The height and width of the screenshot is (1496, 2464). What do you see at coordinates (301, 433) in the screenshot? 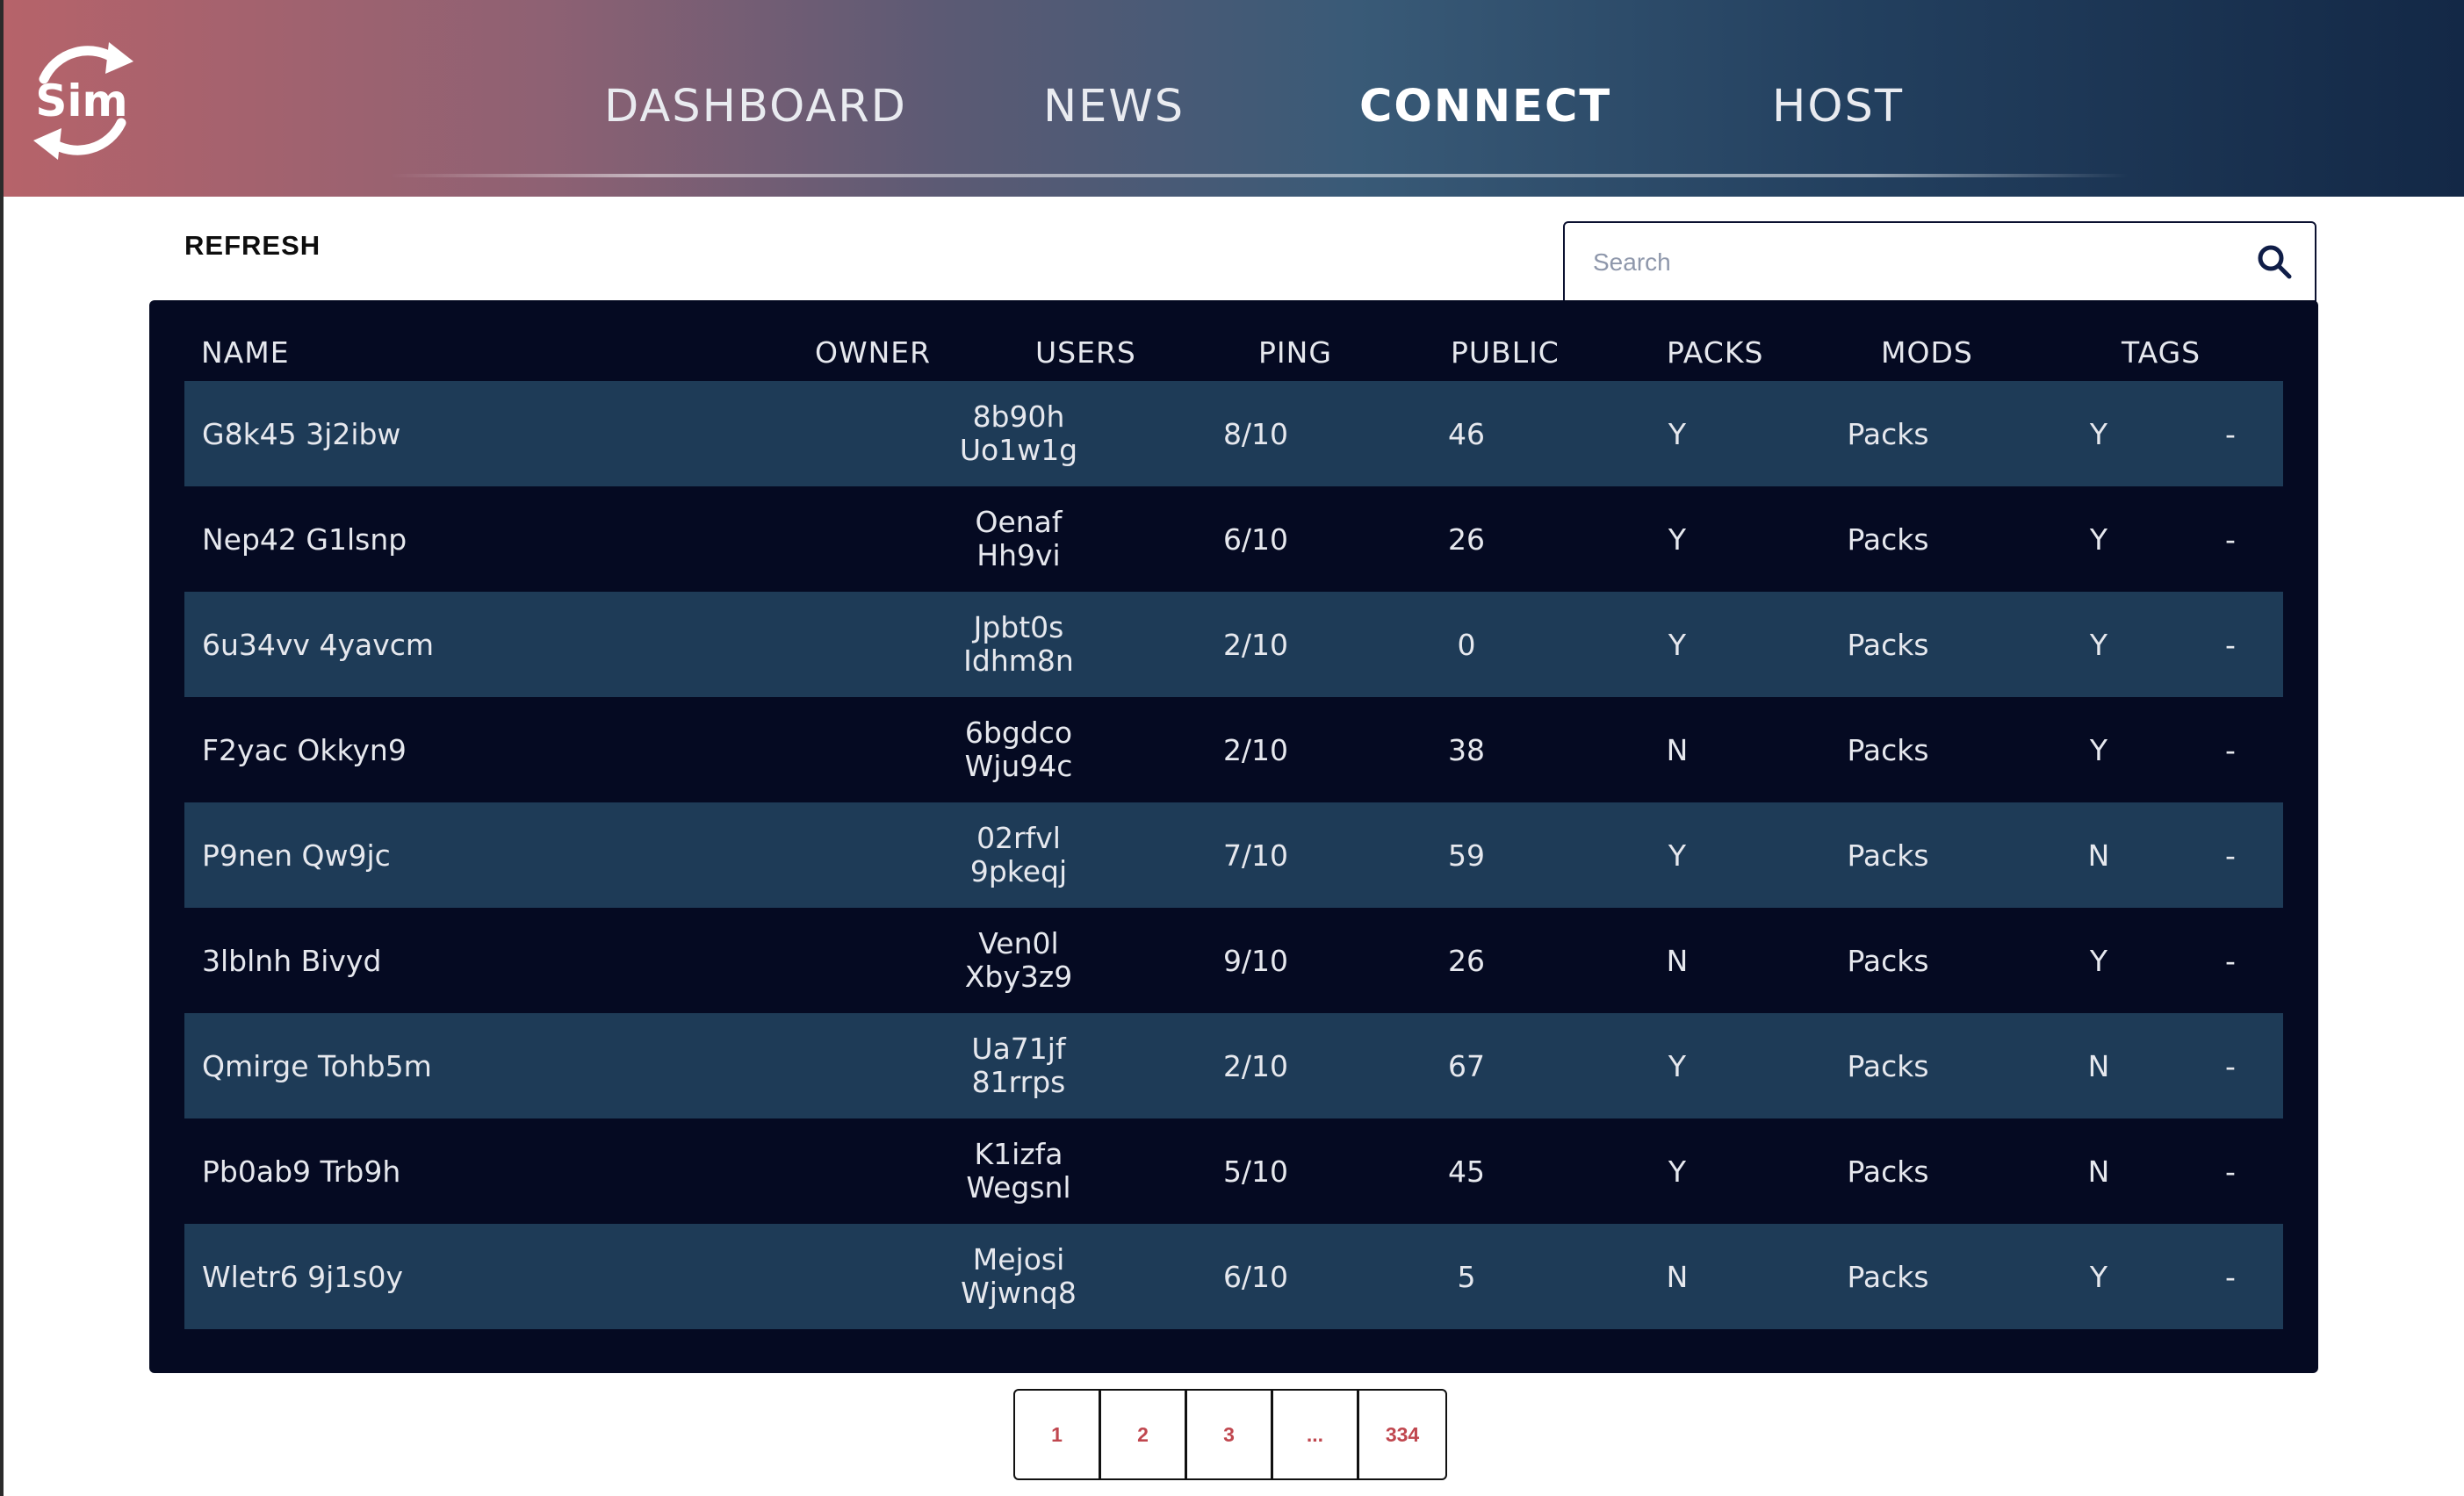
I see `server-name: G8k45 3j2ibw` at bounding box center [301, 433].